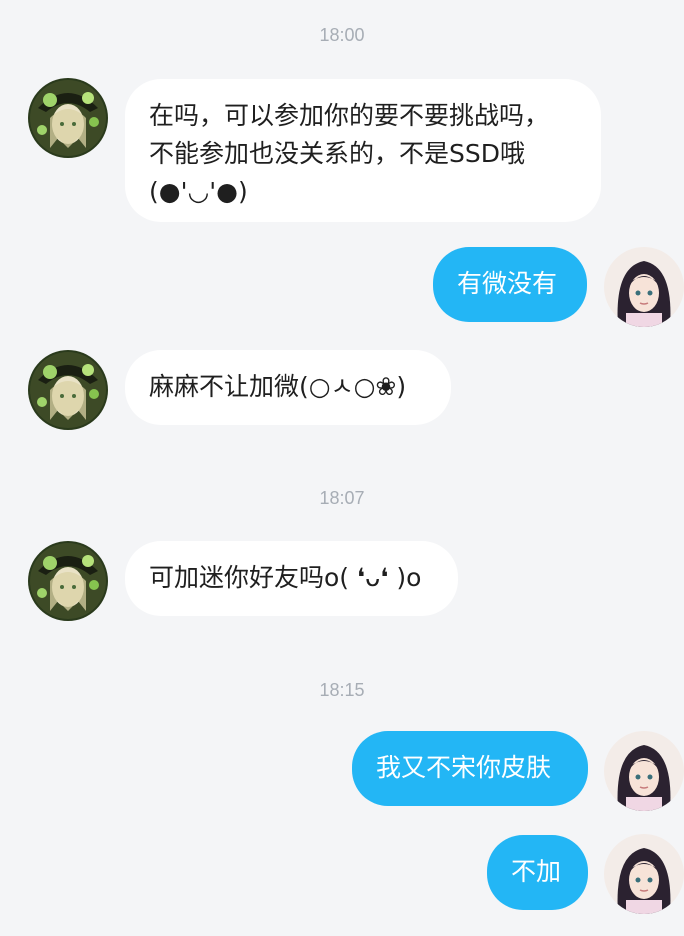 This screenshot has height=936, width=684. What do you see at coordinates (342, 35) in the screenshot?
I see `timestamp: 18:00` at bounding box center [342, 35].